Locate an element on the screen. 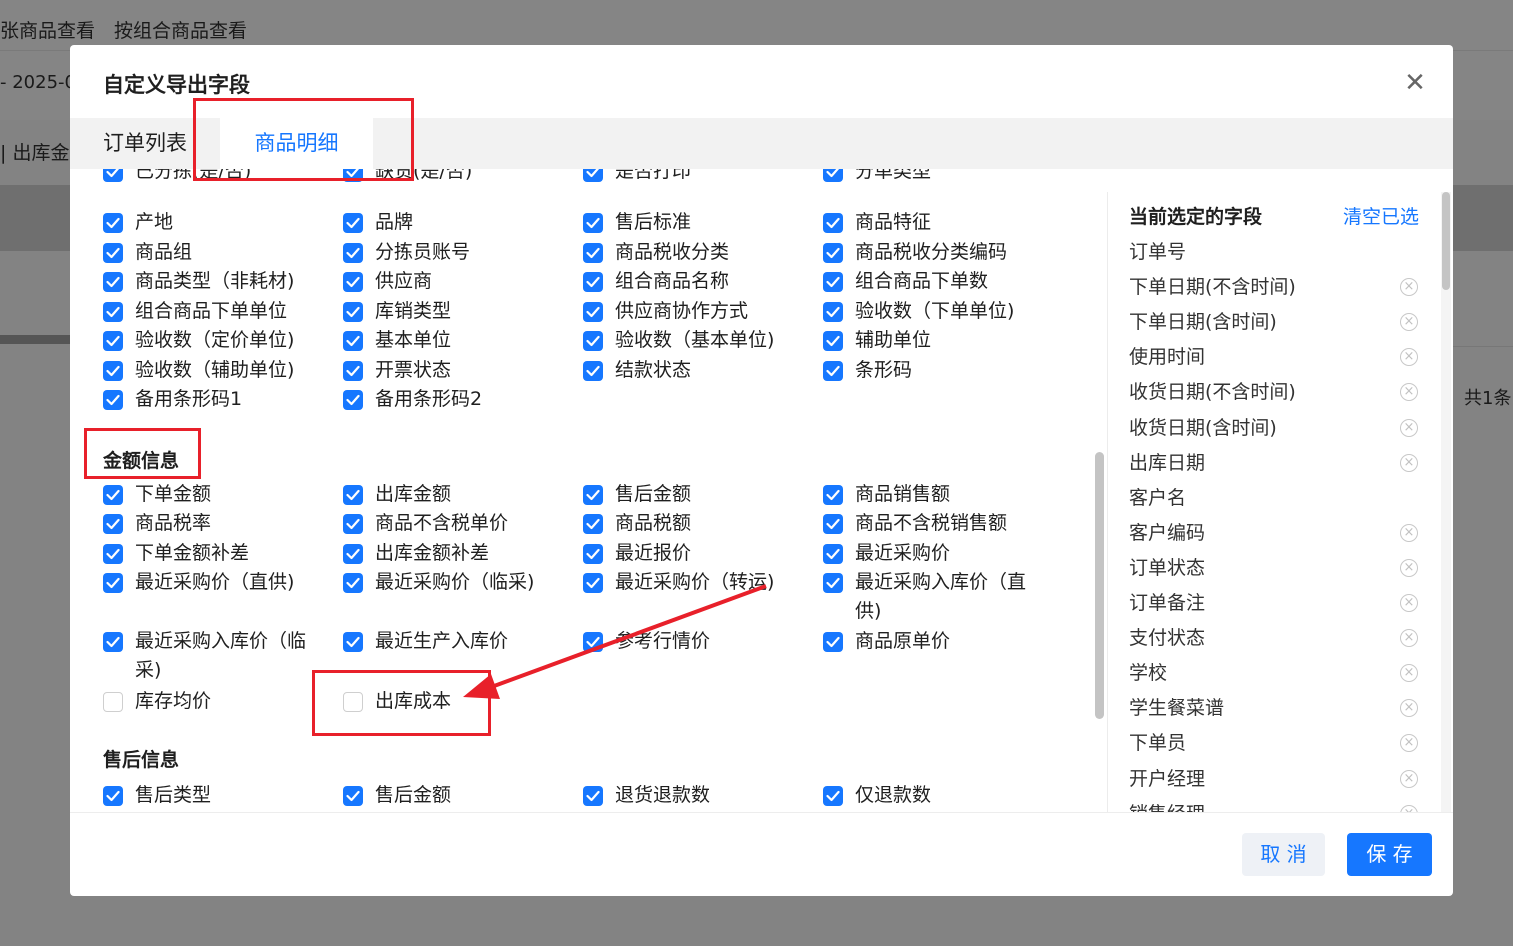 The image size is (1513, 946). field-checkbox-label: 仅退款数 is located at coordinates (893, 795).